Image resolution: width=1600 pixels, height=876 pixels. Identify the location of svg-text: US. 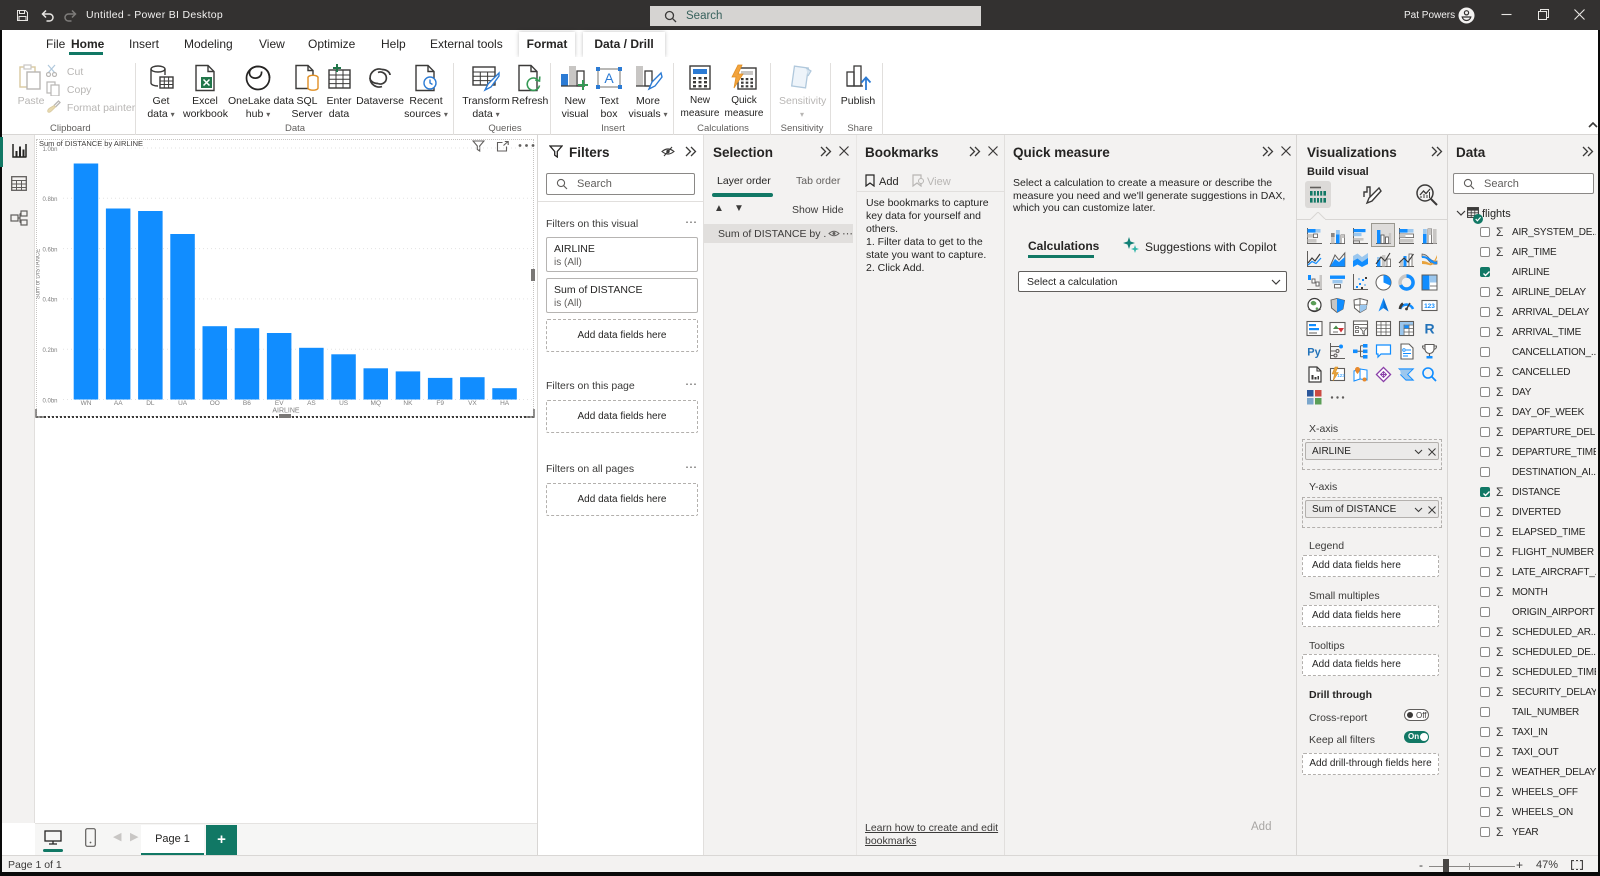
(344, 403).